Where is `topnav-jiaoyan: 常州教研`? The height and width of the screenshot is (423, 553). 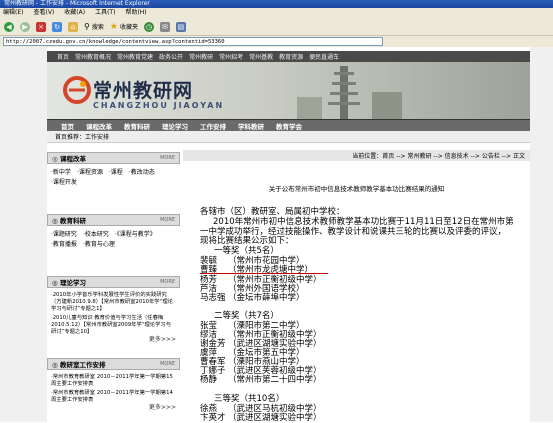 topnav-jiaoyan: 常州教研 is located at coordinates (201, 56).